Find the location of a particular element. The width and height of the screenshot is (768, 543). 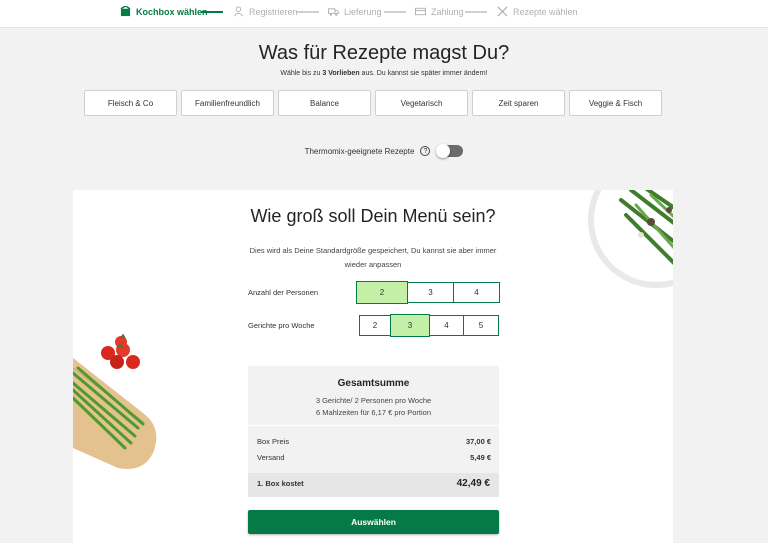

thermomix-row: Thermomix-geeignete Rezepte ? is located at coordinates (384, 151).